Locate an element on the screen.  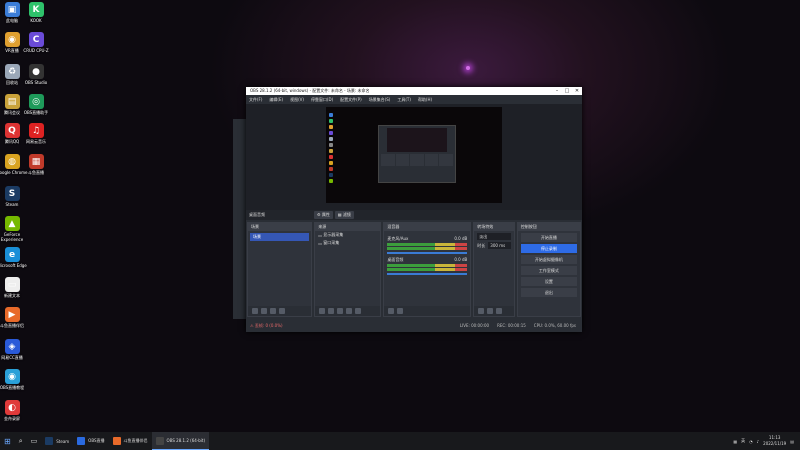
properties-button: ⚙ 属性 is located at coordinates (323, 215).